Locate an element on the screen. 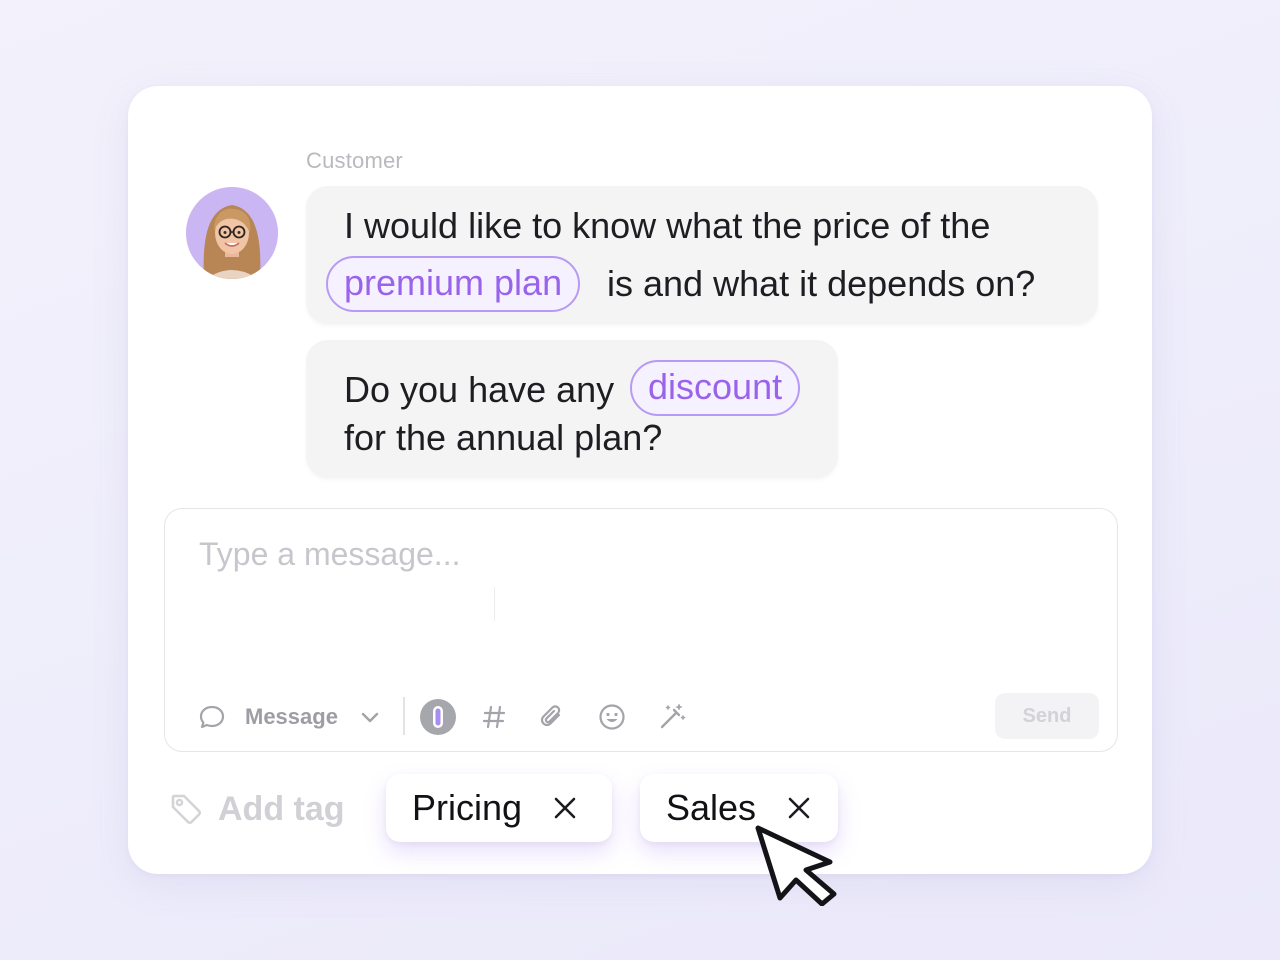 The image size is (1280, 960). chevron-down-icon is located at coordinates (370, 717).